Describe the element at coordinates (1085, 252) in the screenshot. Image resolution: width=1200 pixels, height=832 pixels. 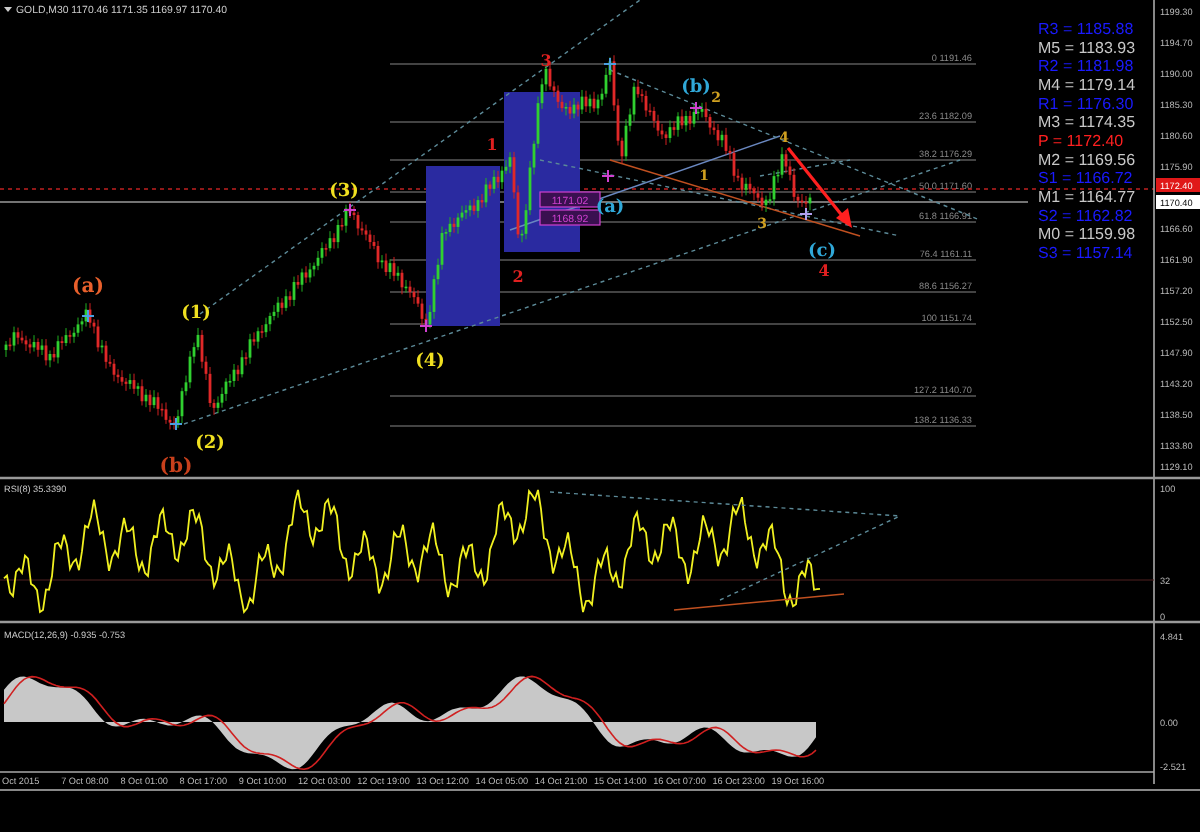
I see `pivot-level-label: S3 = 1157.14` at that location.